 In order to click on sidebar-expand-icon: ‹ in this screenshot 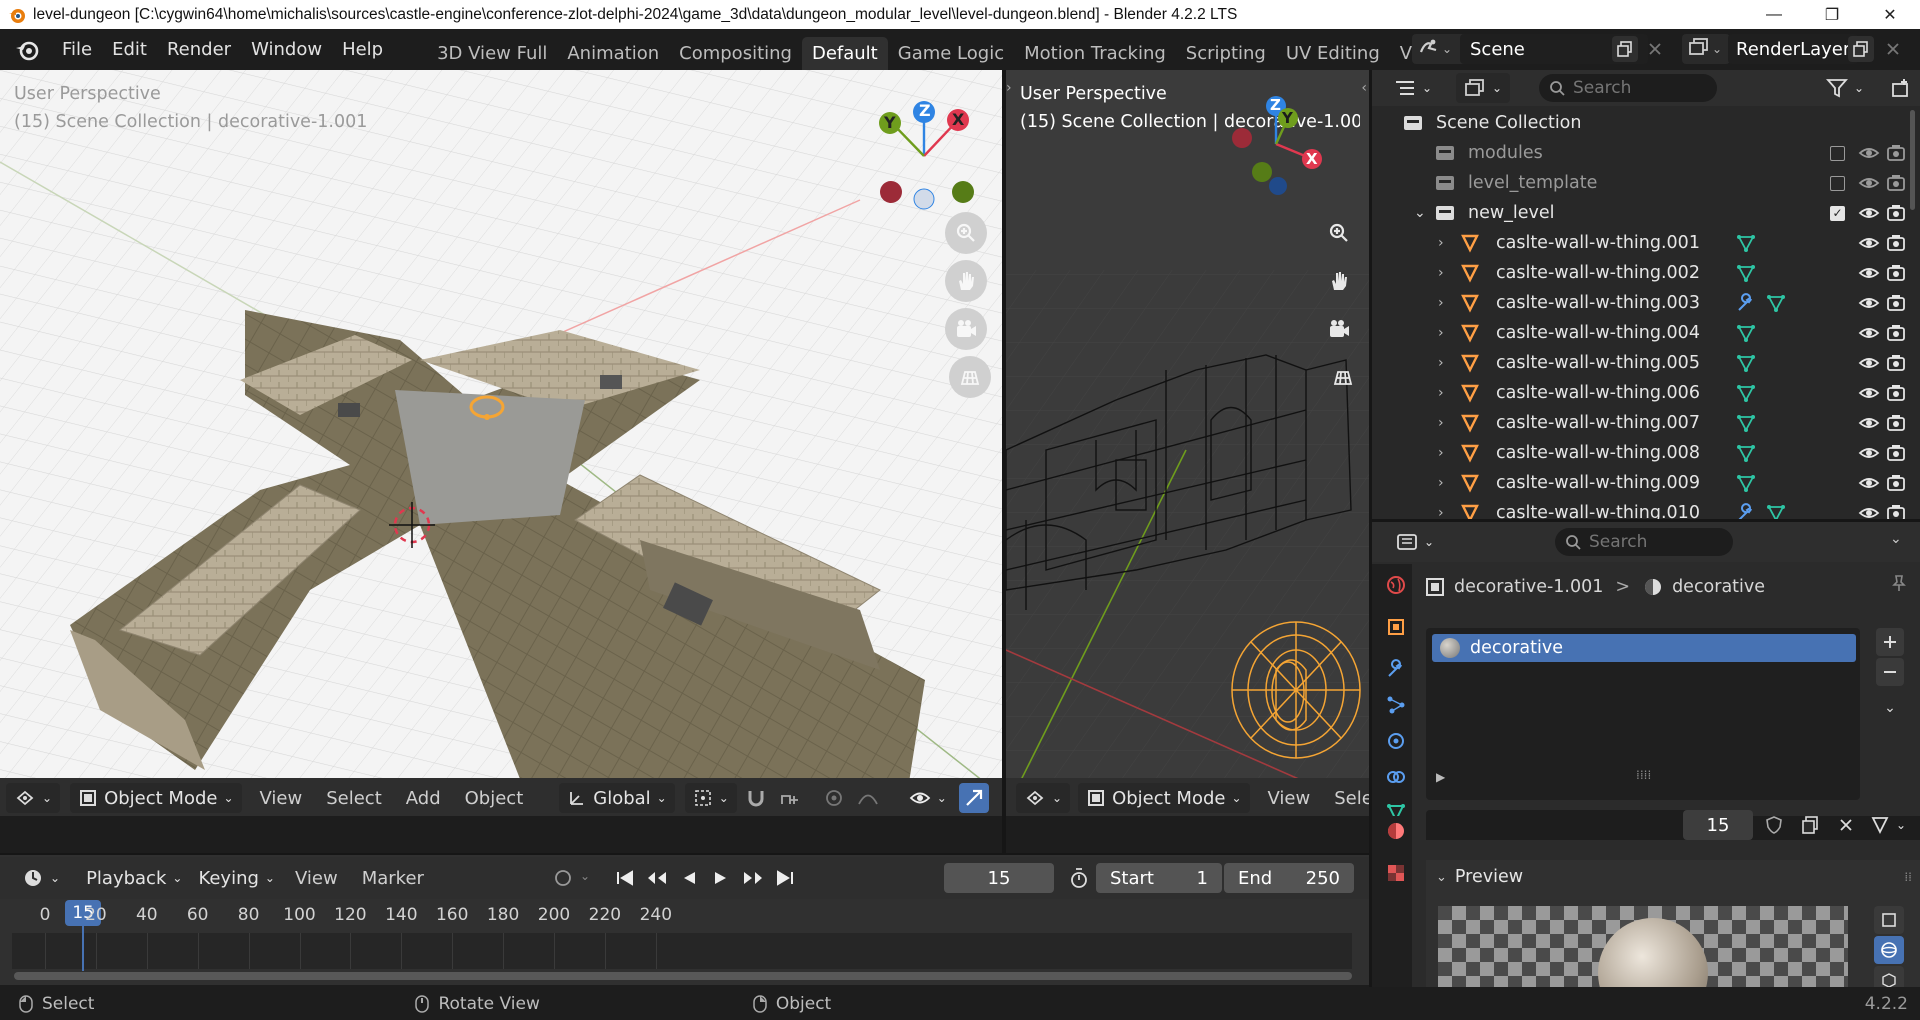, I will do `click(1364, 88)`.